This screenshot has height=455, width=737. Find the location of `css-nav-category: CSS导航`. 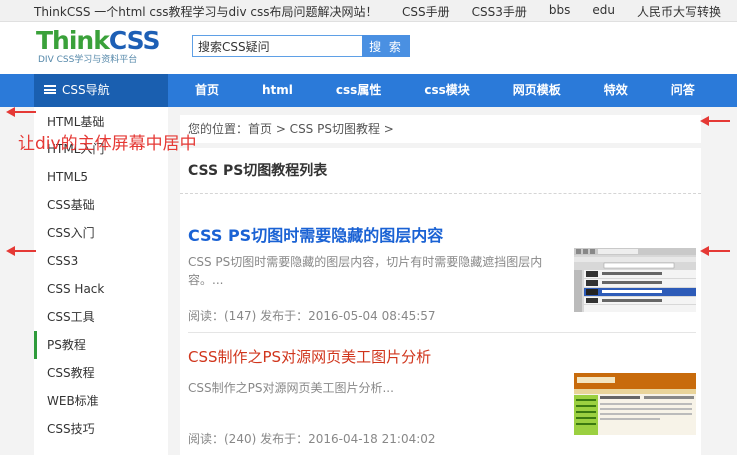

css-nav-category: CSS导航 is located at coordinates (101, 90).